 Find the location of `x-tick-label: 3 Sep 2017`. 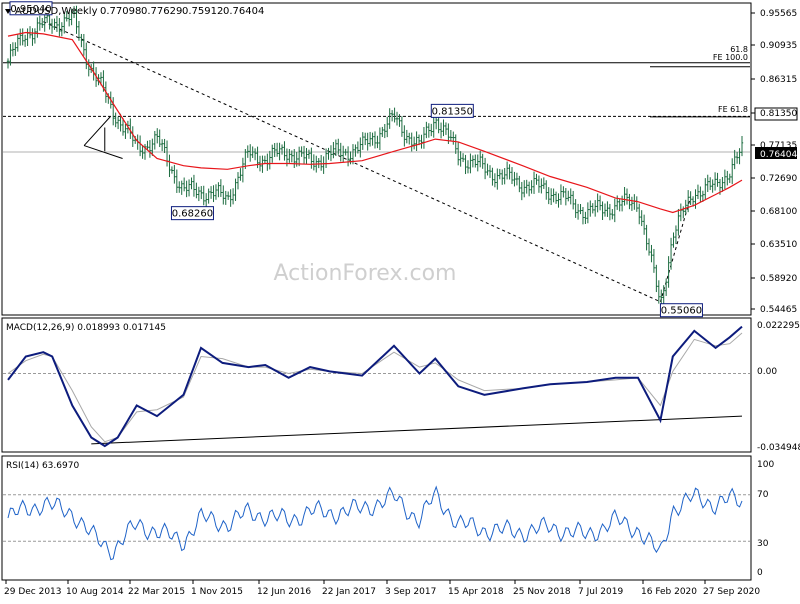

x-tick-label: 3 Sep 2017 is located at coordinates (410, 592).